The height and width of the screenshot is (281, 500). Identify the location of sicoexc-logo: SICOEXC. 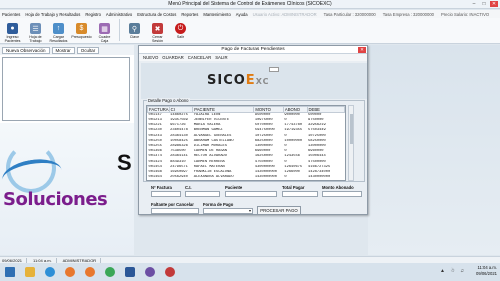
(238, 80).